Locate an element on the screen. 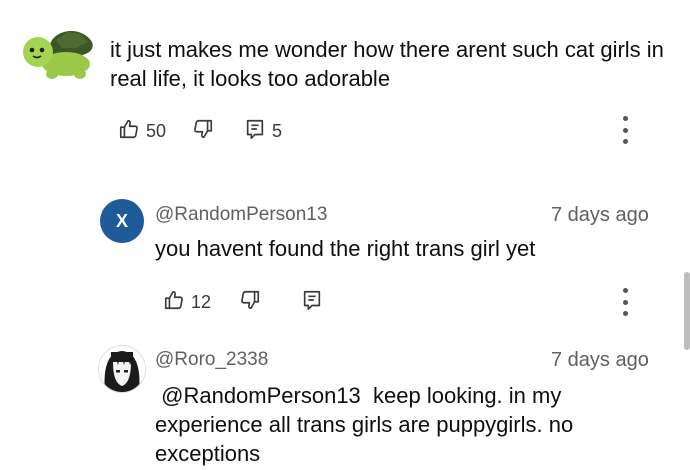 The image size is (690, 470). reply-button is located at coordinates (312, 302).